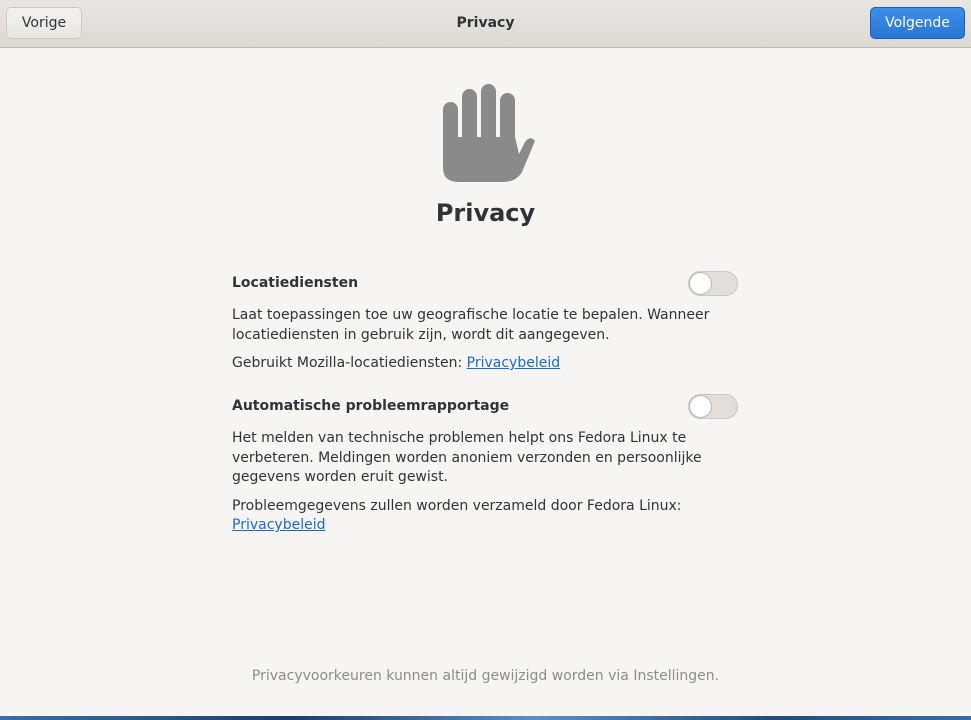  I want to click on page-title: Privacy, so click(485, 213).